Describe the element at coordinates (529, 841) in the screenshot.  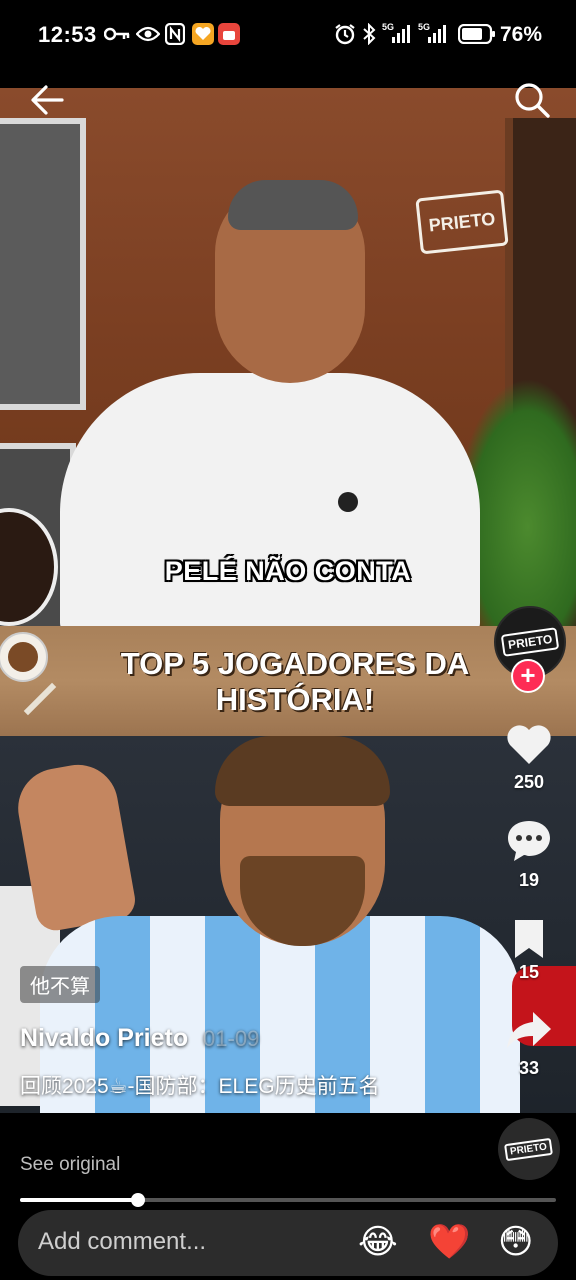
I see `comment-icon` at that location.